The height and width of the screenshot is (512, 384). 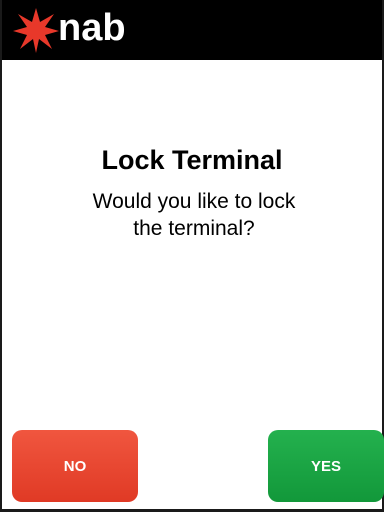 What do you see at coordinates (192, 30) in the screenshot?
I see `header-bar: nab` at bounding box center [192, 30].